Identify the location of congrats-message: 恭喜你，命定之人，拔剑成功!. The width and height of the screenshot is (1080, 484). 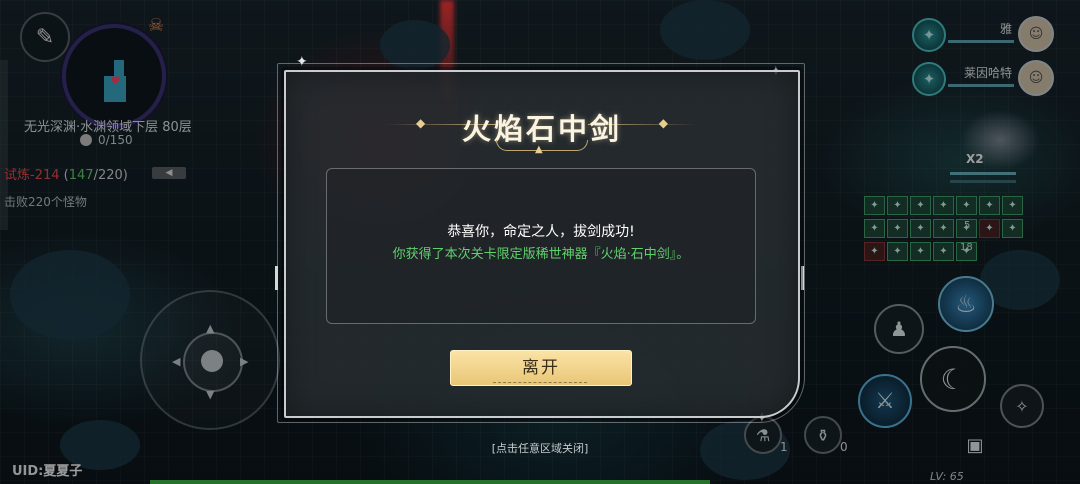
(541, 232).